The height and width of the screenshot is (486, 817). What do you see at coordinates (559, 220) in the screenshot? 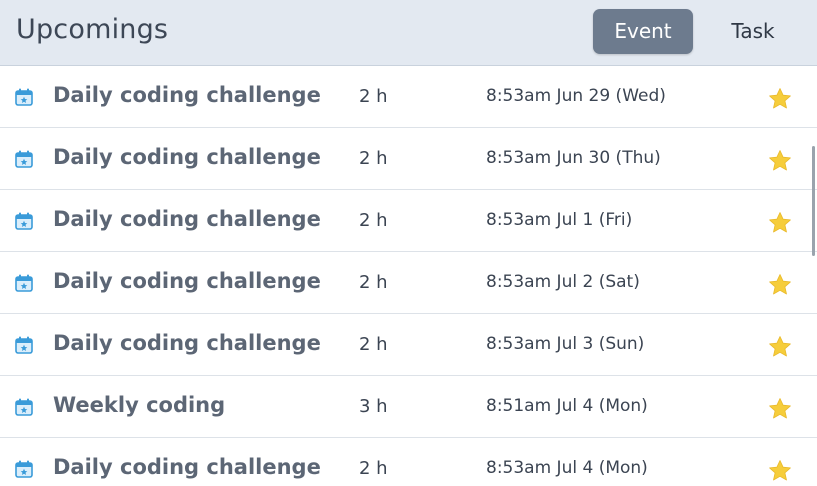
I see `event-datetime: 8:53am Jul 1 (Fri)` at bounding box center [559, 220].